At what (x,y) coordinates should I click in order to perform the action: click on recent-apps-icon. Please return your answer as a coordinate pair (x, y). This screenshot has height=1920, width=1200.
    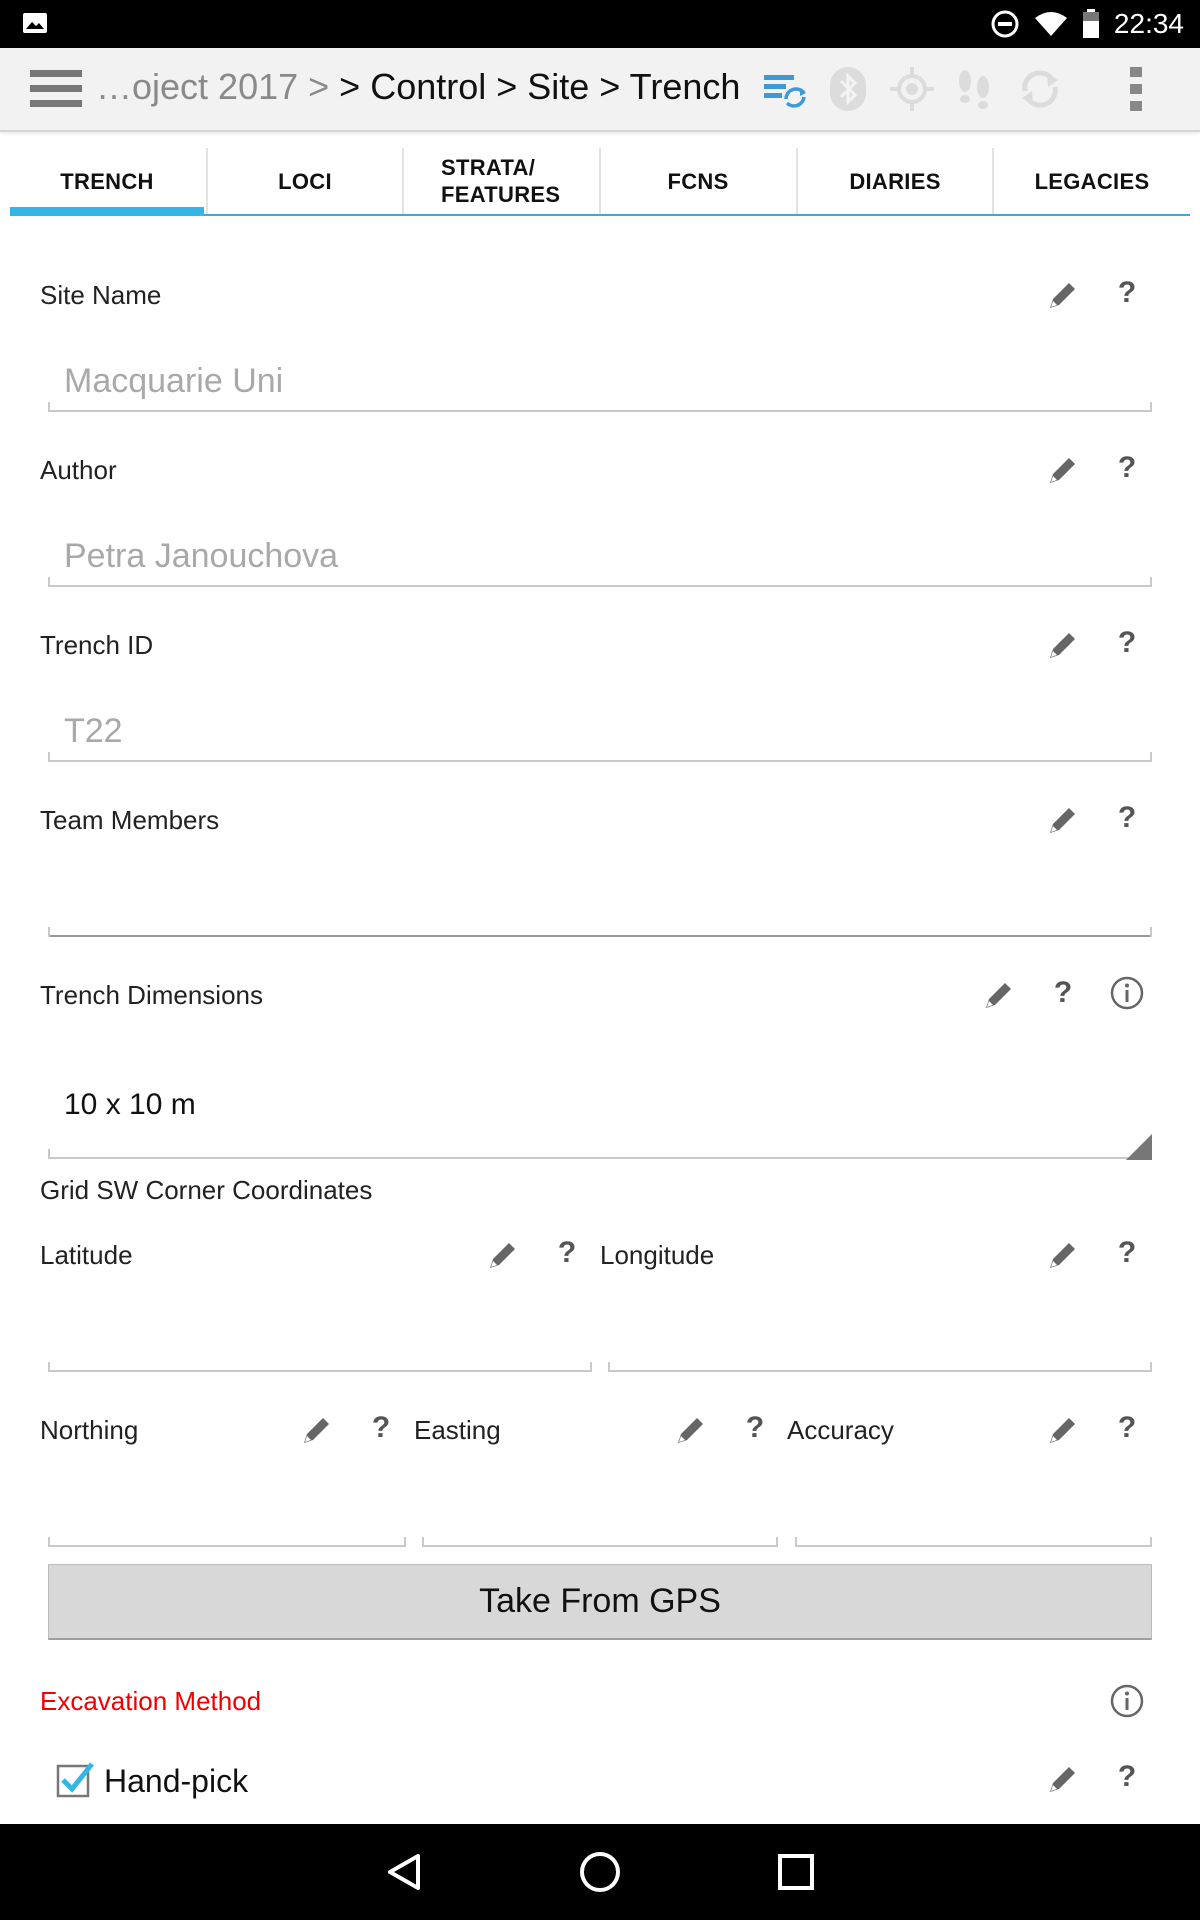
    Looking at the image, I should click on (796, 1872).